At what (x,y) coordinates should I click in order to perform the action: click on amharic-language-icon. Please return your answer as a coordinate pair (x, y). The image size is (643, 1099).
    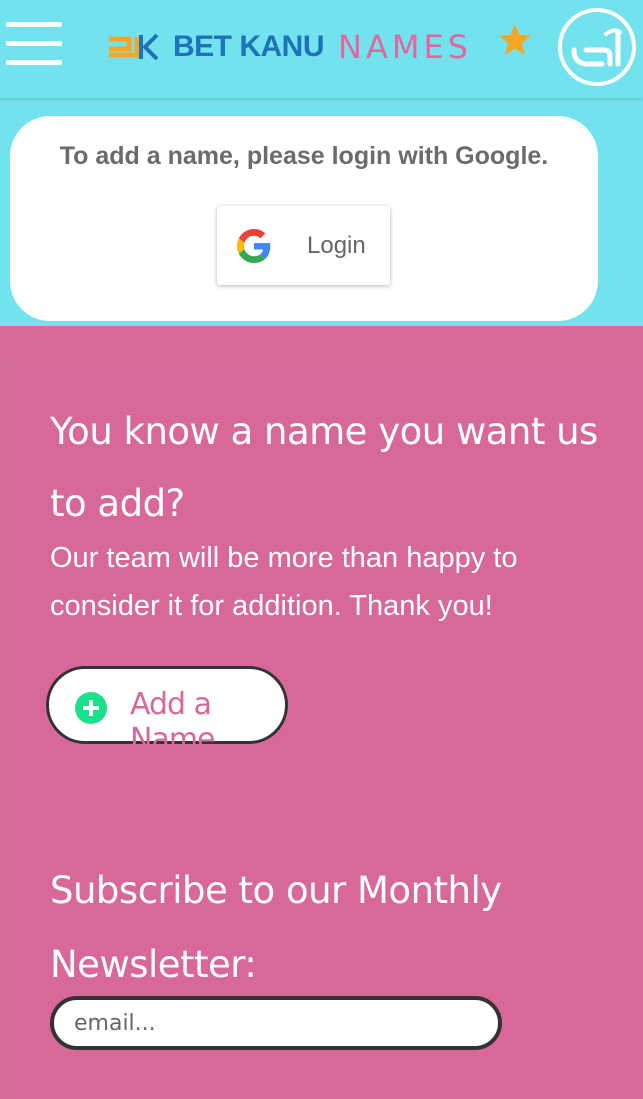
    Looking at the image, I should click on (596, 47).